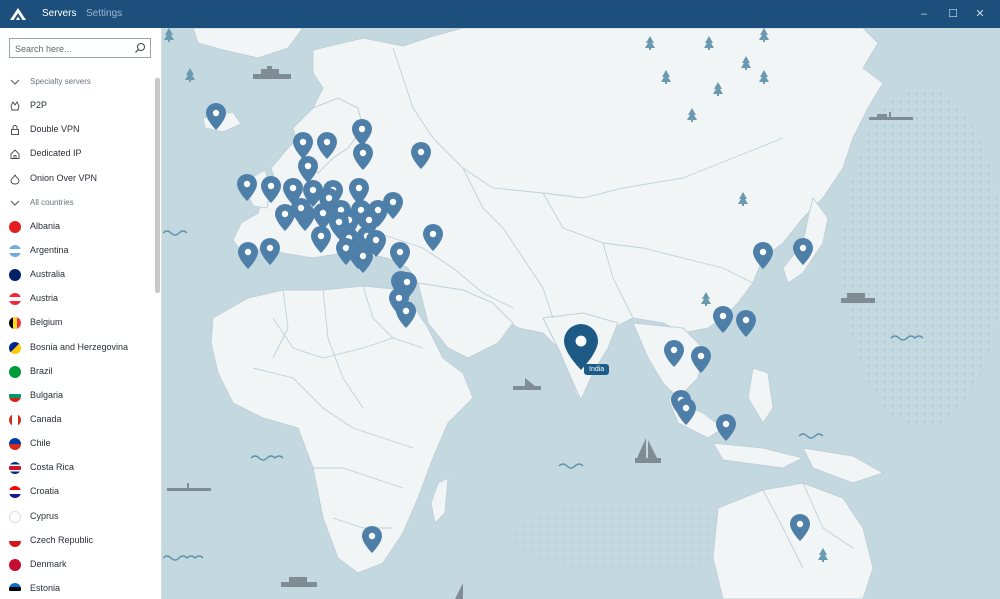  What do you see at coordinates (15, 250) in the screenshot?
I see `argentina-flag-icon` at bounding box center [15, 250].